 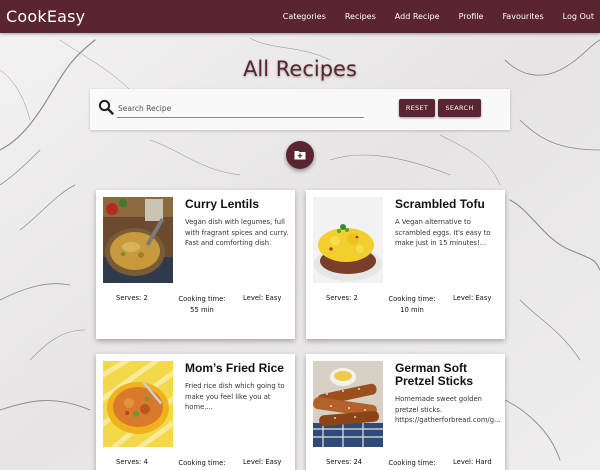 I want to click on recipe-serves: Serves: 24, so click(x=344, y=462).